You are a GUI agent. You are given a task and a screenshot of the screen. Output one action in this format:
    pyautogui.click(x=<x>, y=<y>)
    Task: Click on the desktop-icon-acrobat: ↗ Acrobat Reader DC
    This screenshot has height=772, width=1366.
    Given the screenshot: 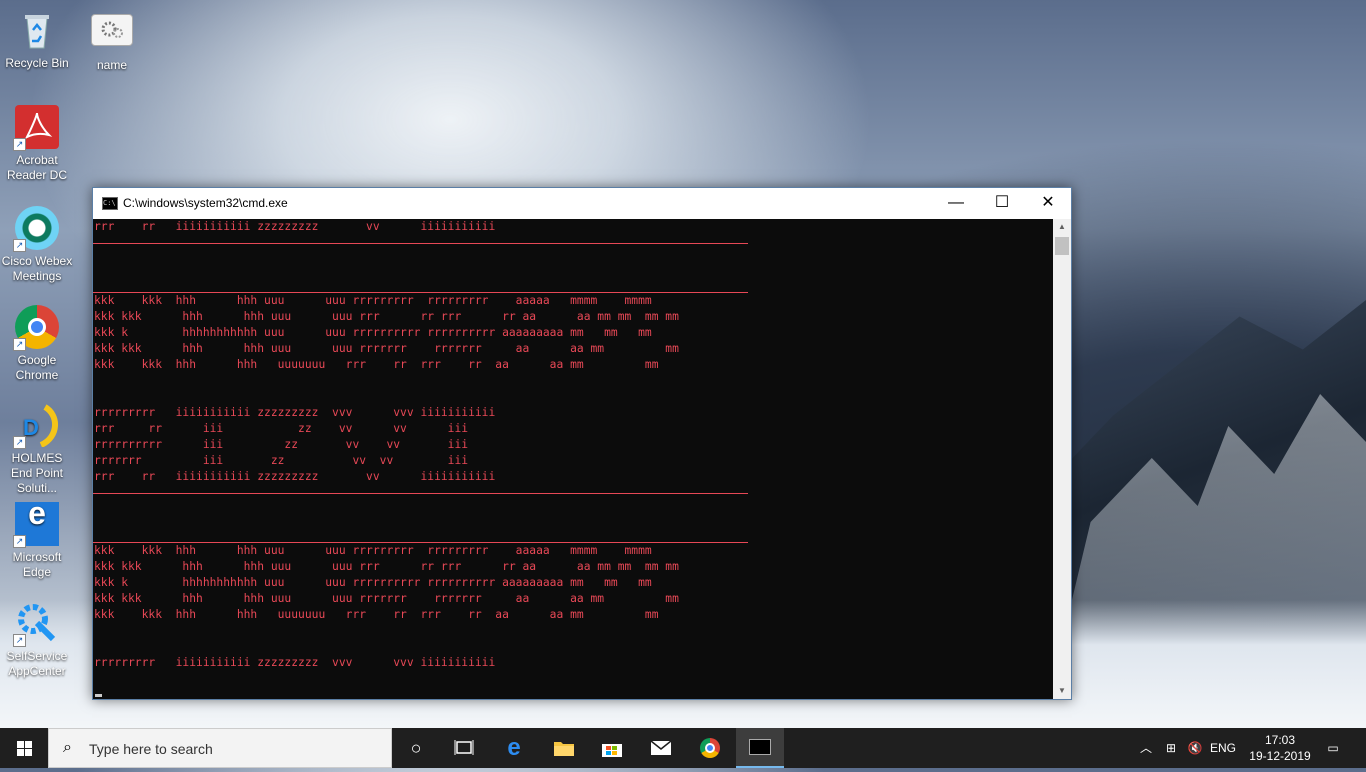 What is the action you would take?
    pyautogui.click(x=37, y=144)
    